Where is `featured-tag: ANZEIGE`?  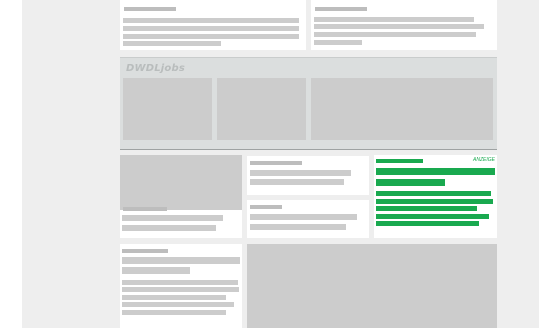
featured-tag: ANZEIGE is located at coordinates (484, 160).